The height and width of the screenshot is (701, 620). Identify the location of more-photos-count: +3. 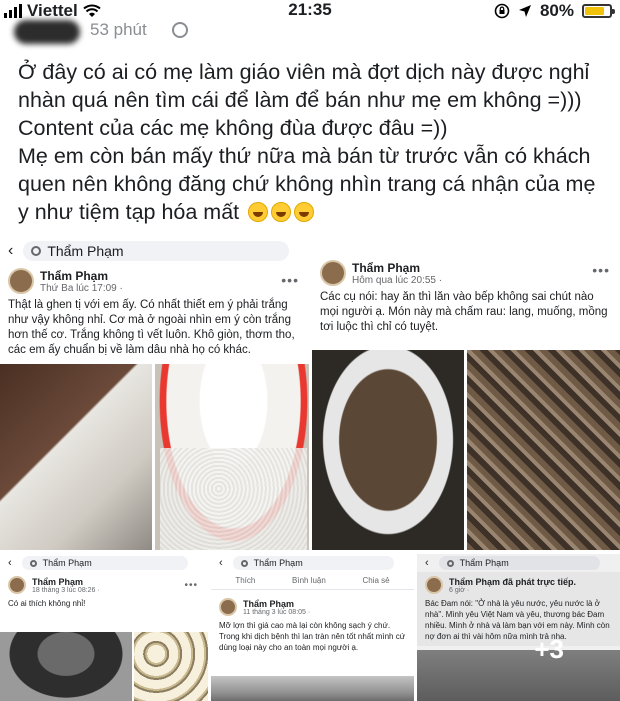
(549, 649).